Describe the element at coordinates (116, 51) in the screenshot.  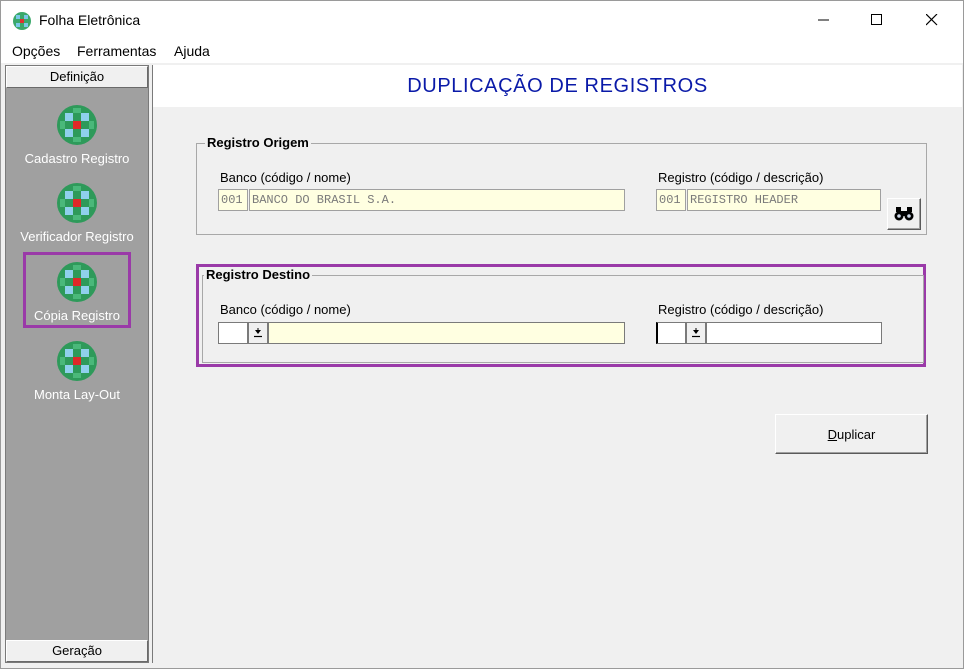
I see `menu-ferramentas: Ferramentas` at that location.